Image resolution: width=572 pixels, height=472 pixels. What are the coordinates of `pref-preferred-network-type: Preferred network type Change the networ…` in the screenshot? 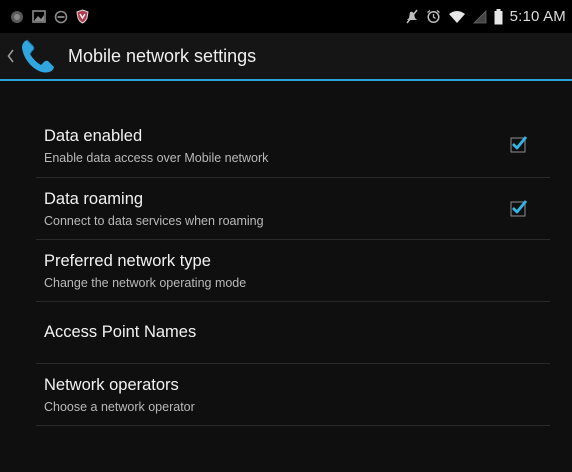 It's located at (293, 270).